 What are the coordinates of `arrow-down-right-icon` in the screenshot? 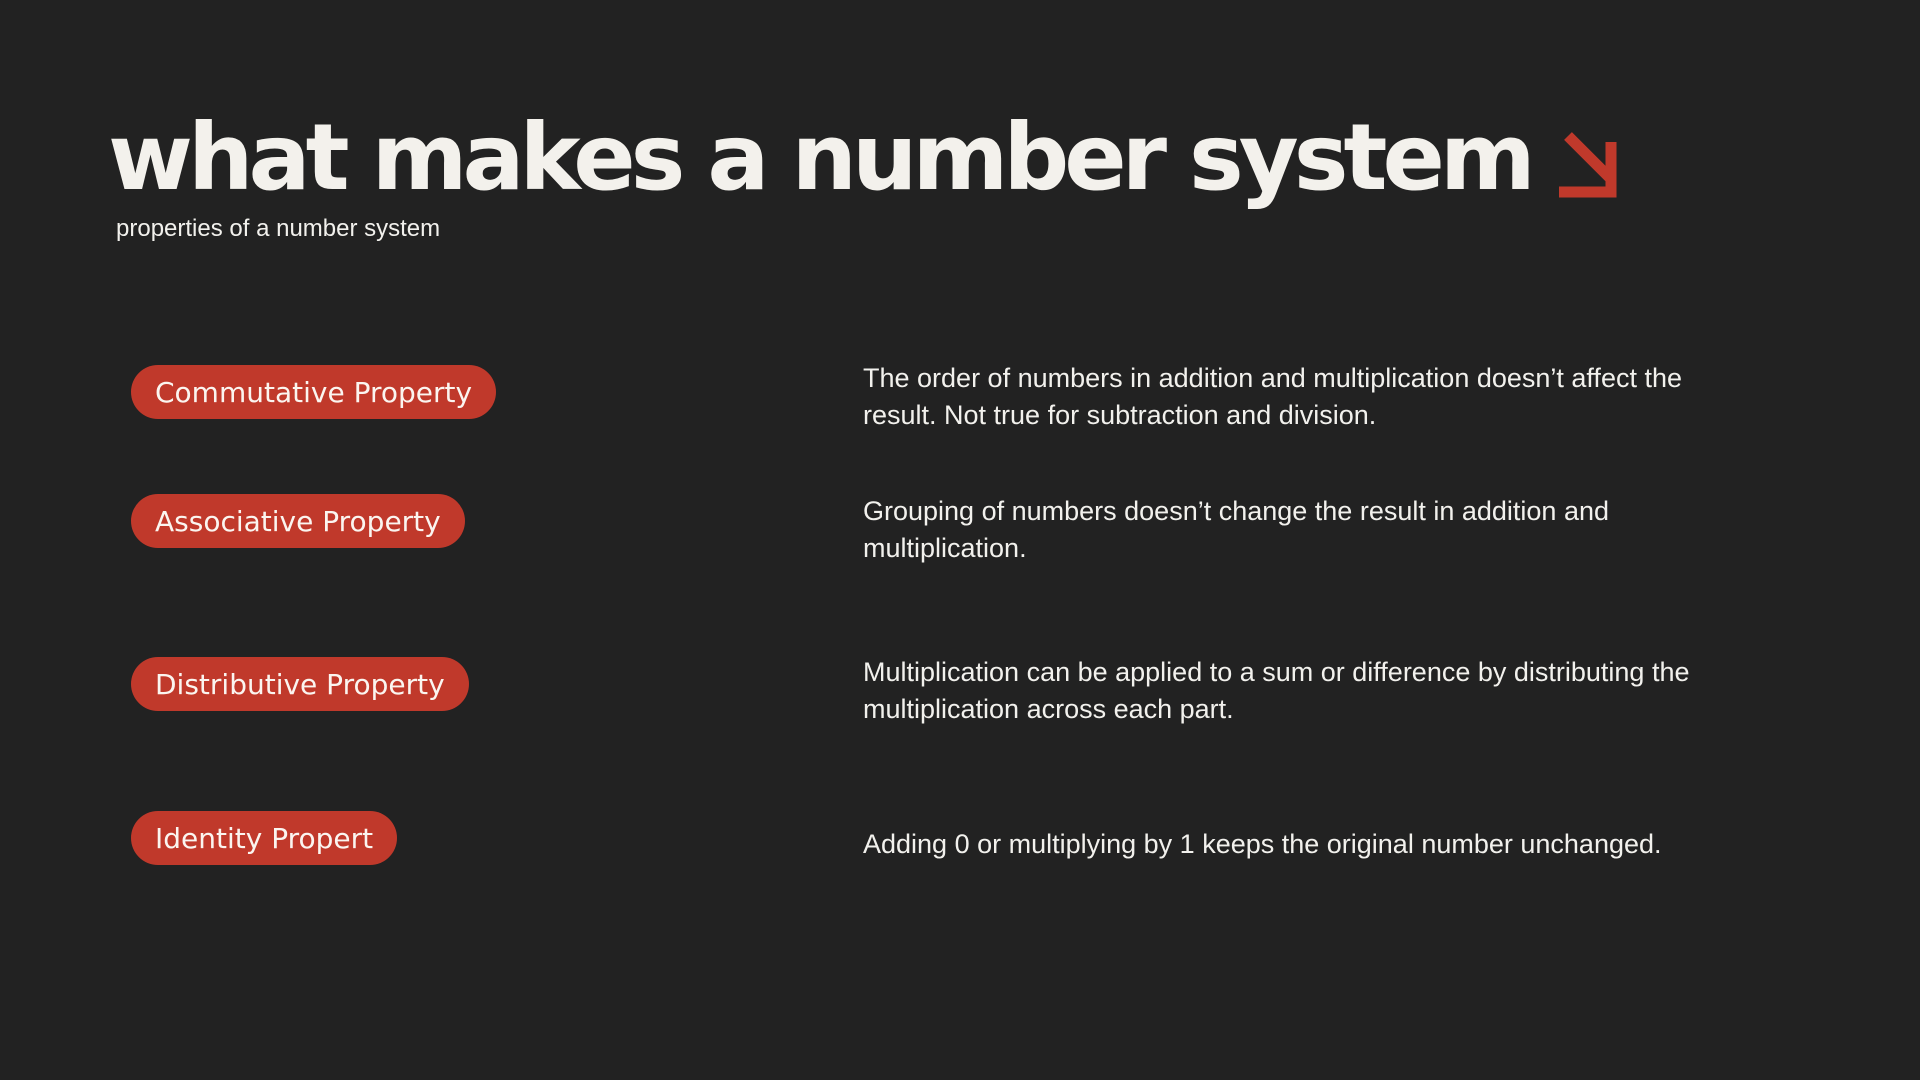 It's located at (1588, 165).